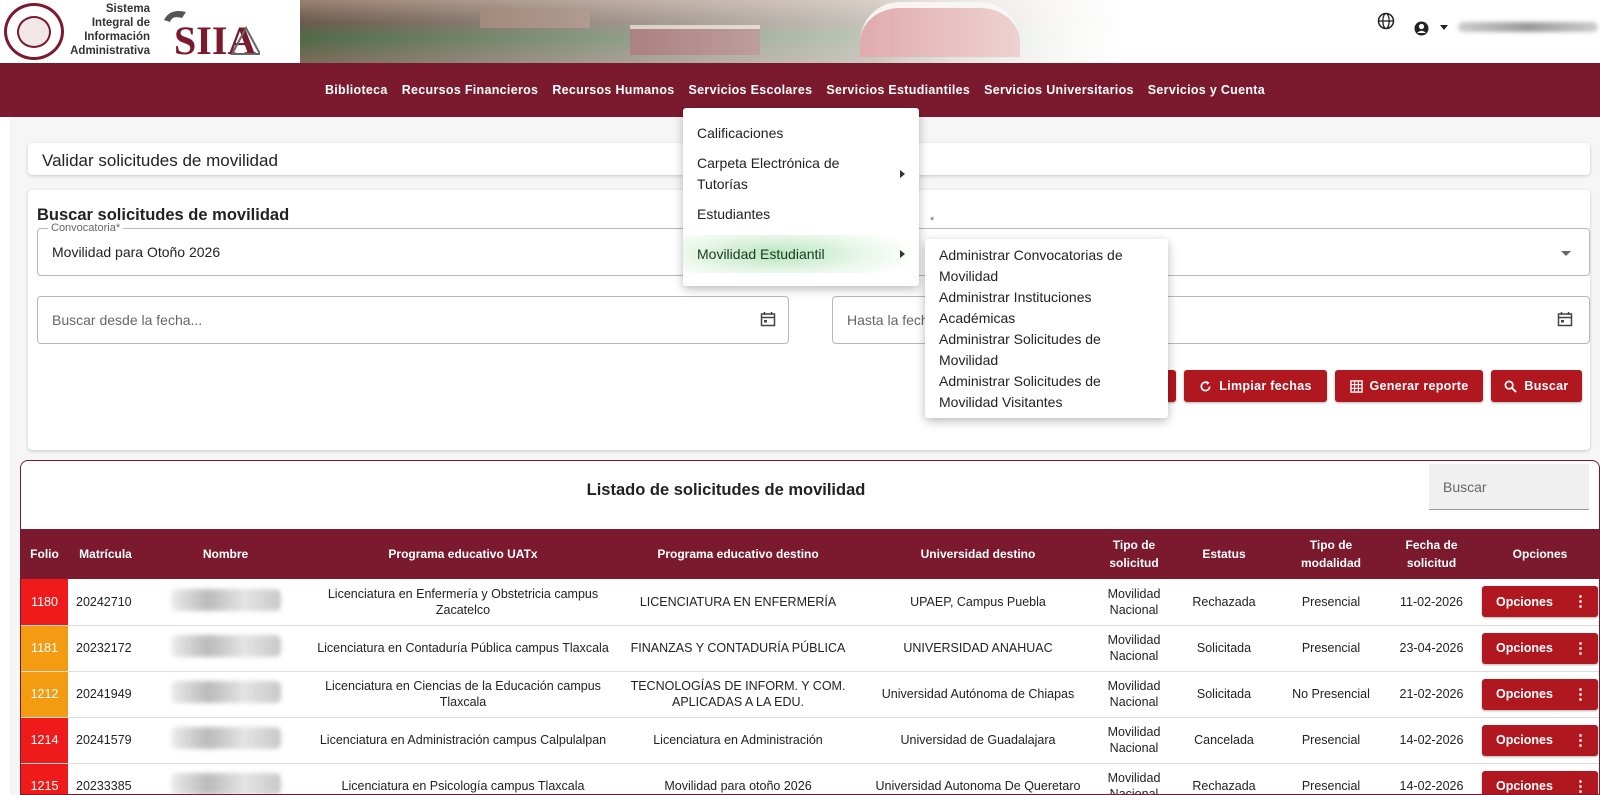  I want to click on convocatoria-label: Convocatoria*, so click(86, 228).